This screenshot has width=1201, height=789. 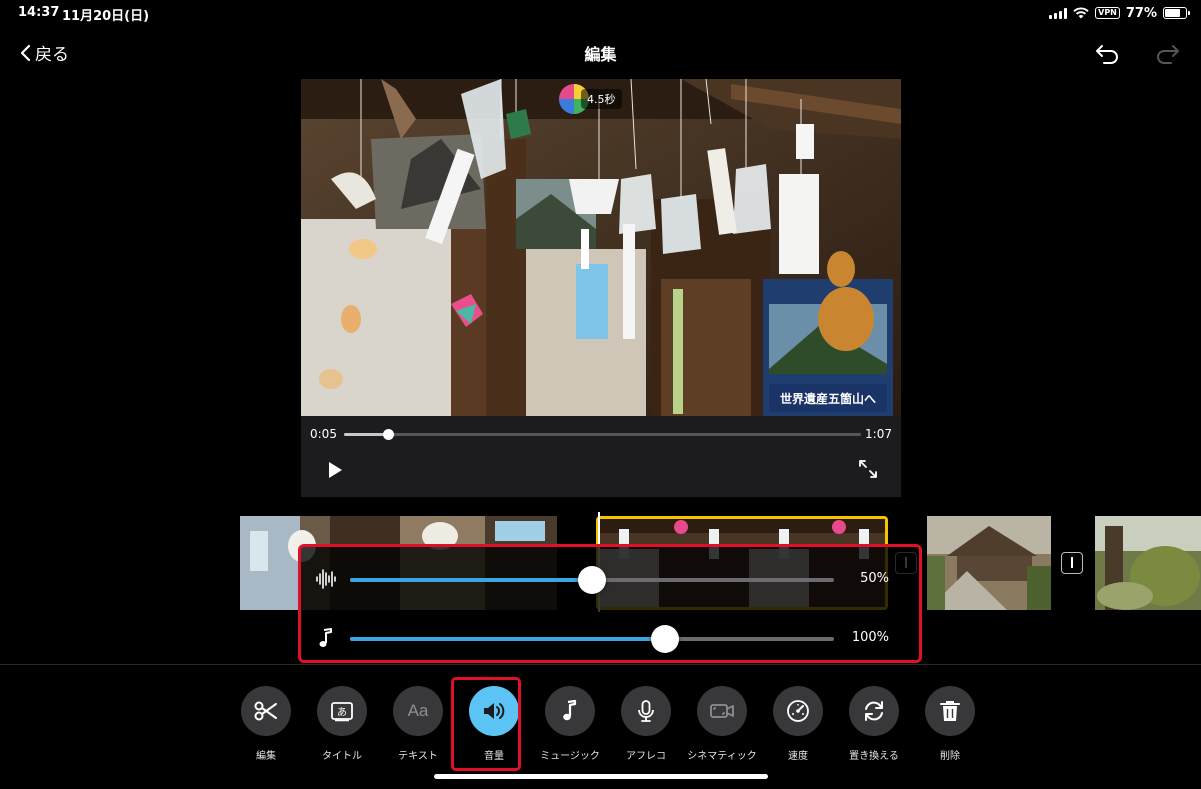 I want to click on clip-volume-fill, so click(x=471, y=580).